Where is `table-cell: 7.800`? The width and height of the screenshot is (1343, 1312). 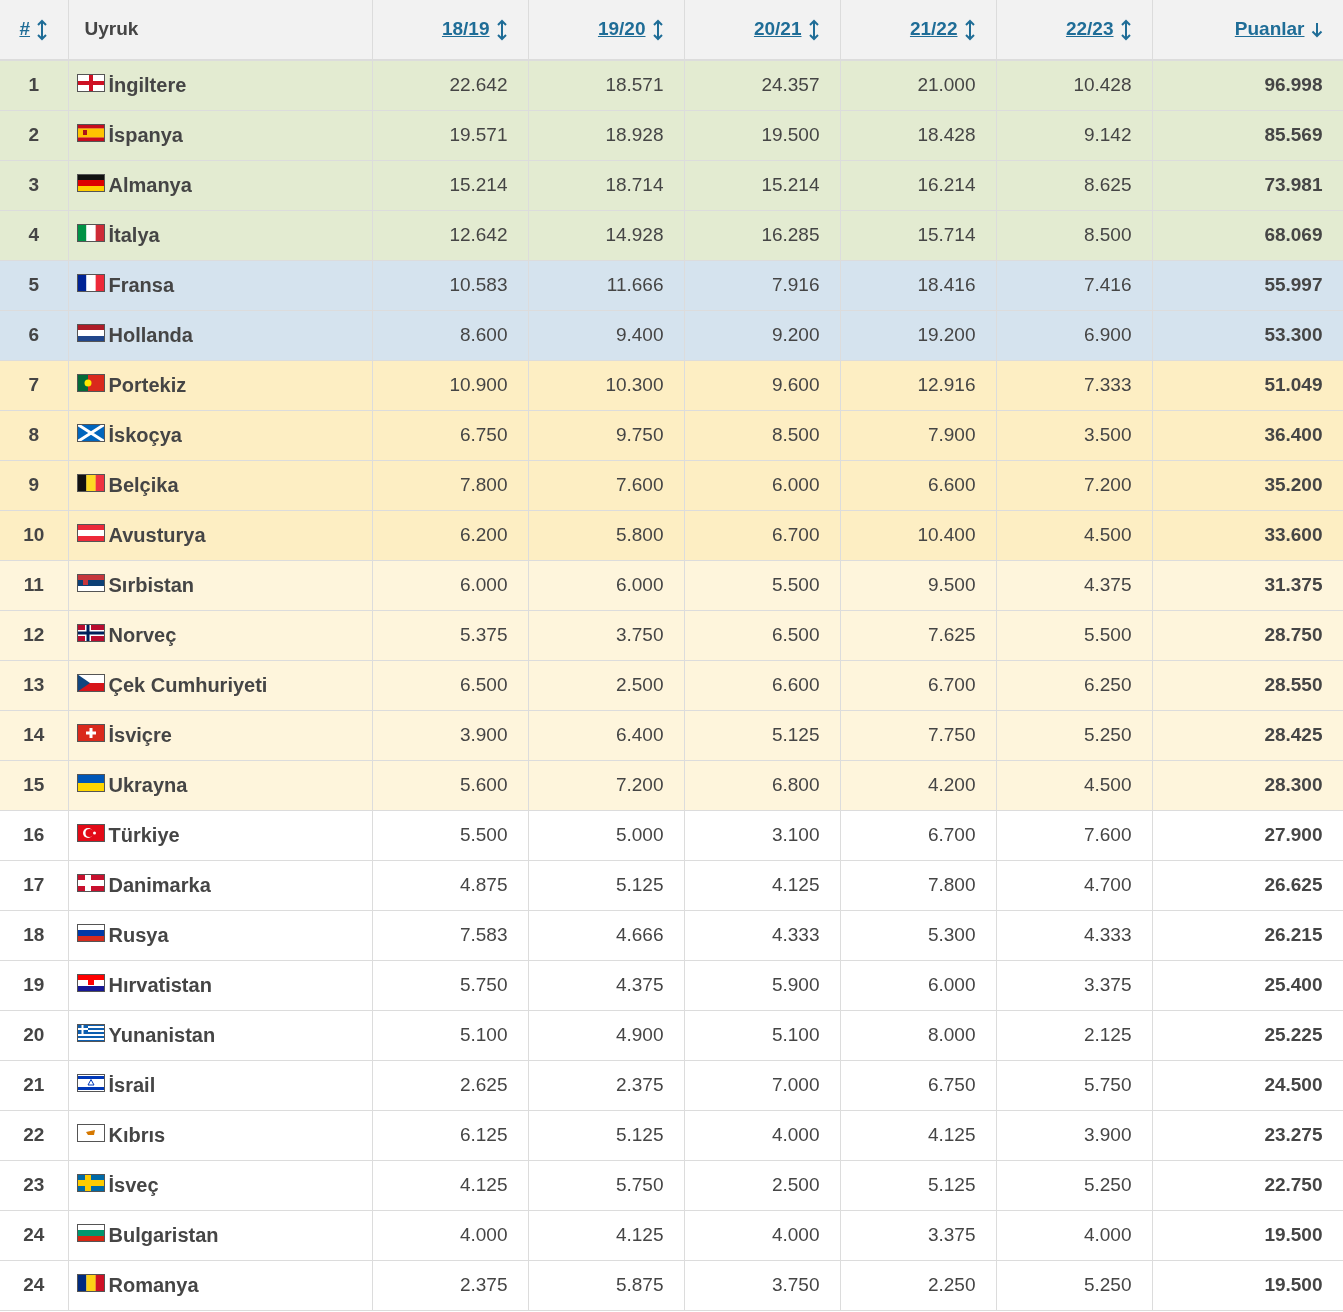 table-cell: 7.800 is located at coordinates (918, 885).